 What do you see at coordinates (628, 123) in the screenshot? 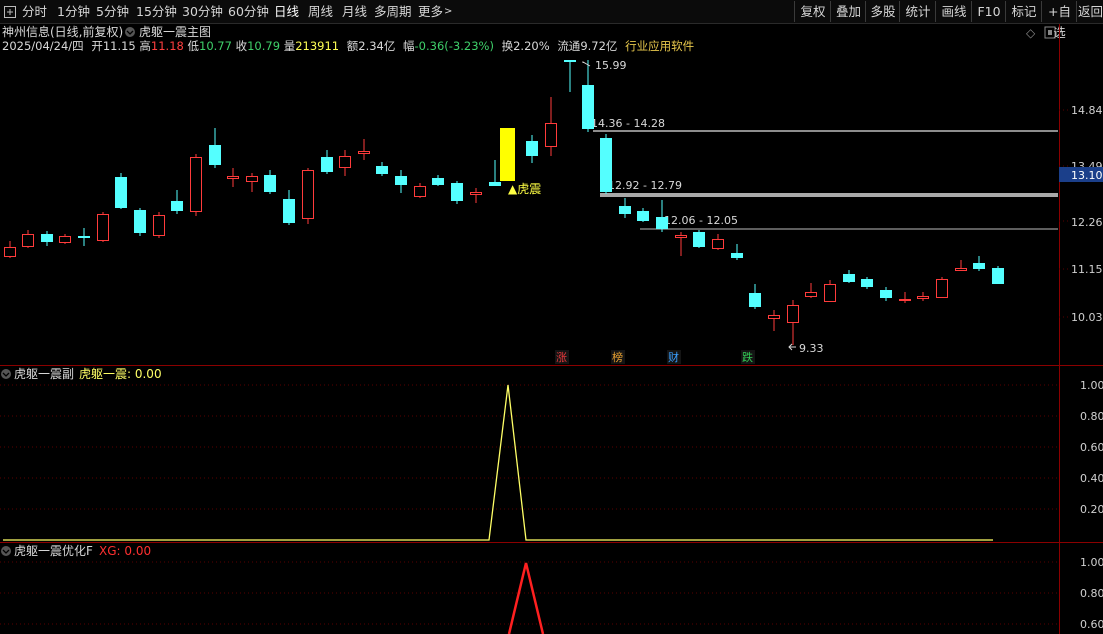
I see `range-label: 14.36 - 14.28` at bounding box center [628, 123].